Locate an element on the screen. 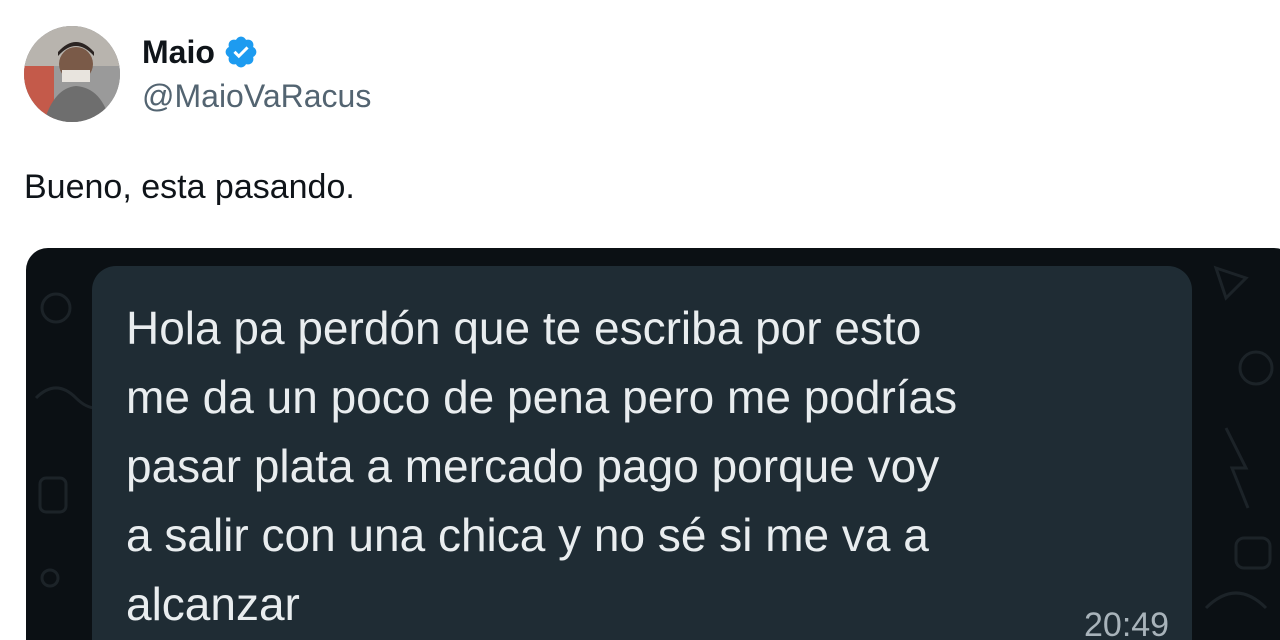 The image size is (1280, 640). tweet-text: Bueno, esta pasando. is located at coordinates (189, 187).